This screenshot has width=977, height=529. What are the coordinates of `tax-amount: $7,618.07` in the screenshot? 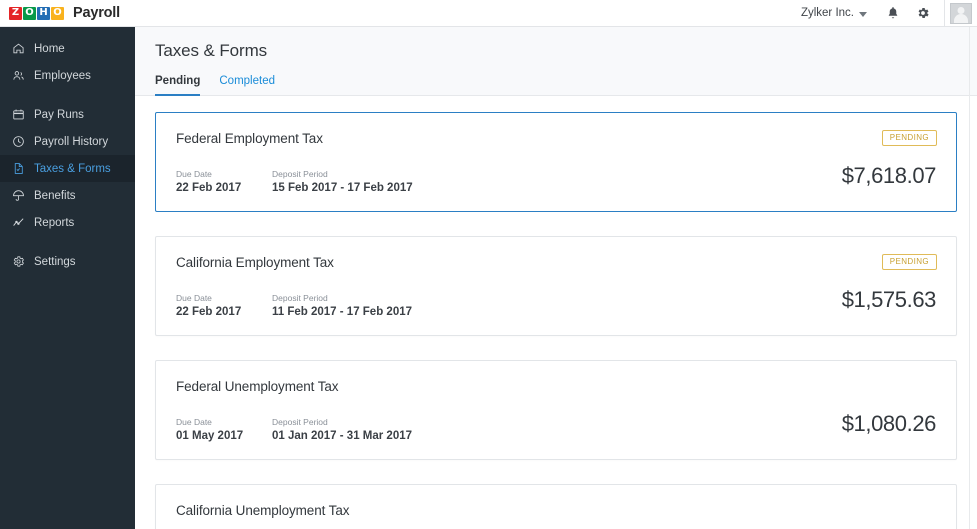 It's located at (889, 175).